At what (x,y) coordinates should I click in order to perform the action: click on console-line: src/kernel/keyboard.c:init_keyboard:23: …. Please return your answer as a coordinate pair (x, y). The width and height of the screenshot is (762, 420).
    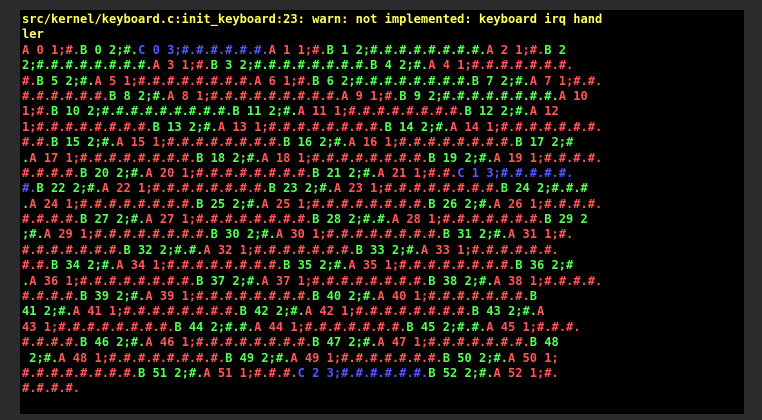
    Looking at the image, I should click on (383, 19).